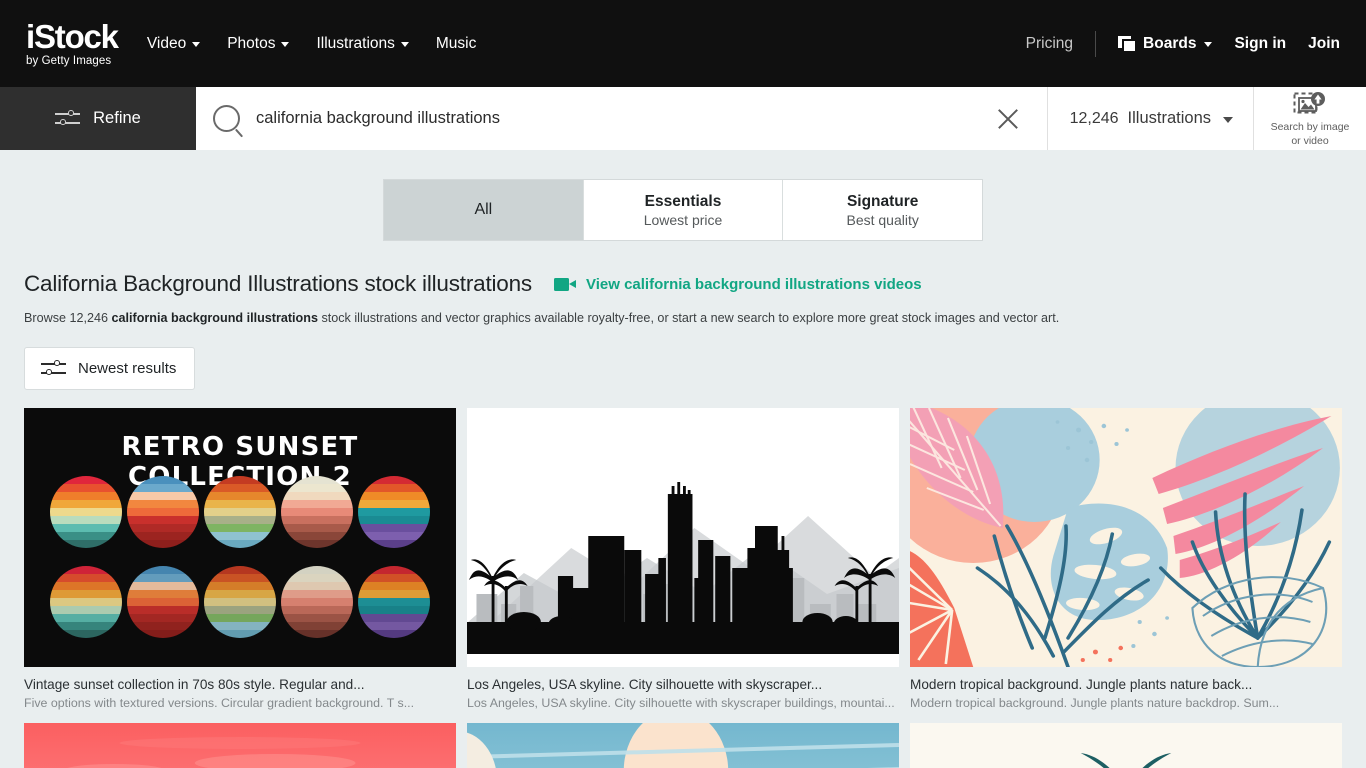 The width and height of the screenshot is (1366, 768). Describe the element at coordinates (117, 118) in the screenshot. I see `refine-label: Refine` at that location.